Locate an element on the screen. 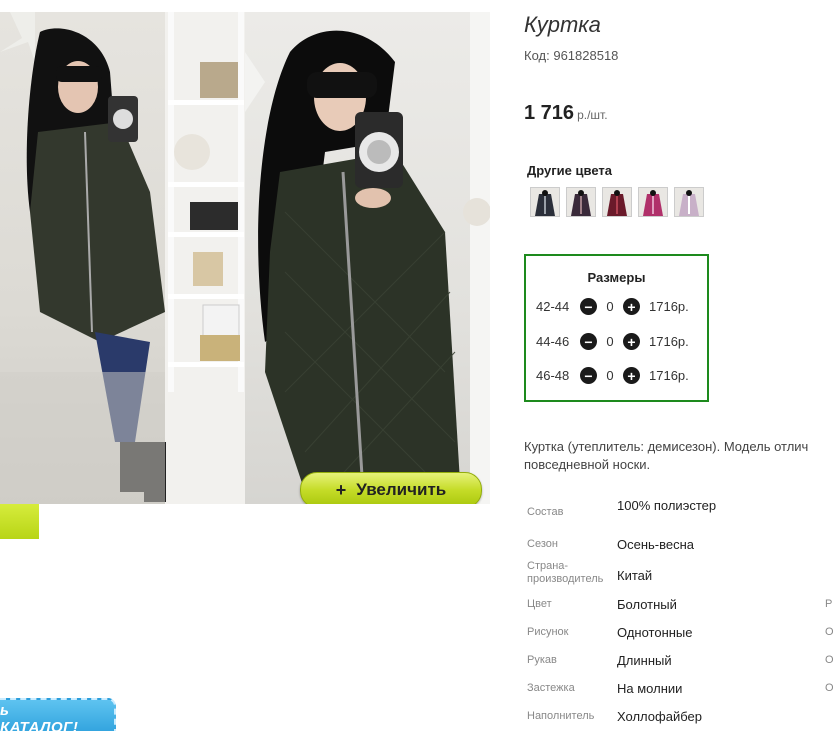  spec-label: Застежка is located at coordinates (551, 688).